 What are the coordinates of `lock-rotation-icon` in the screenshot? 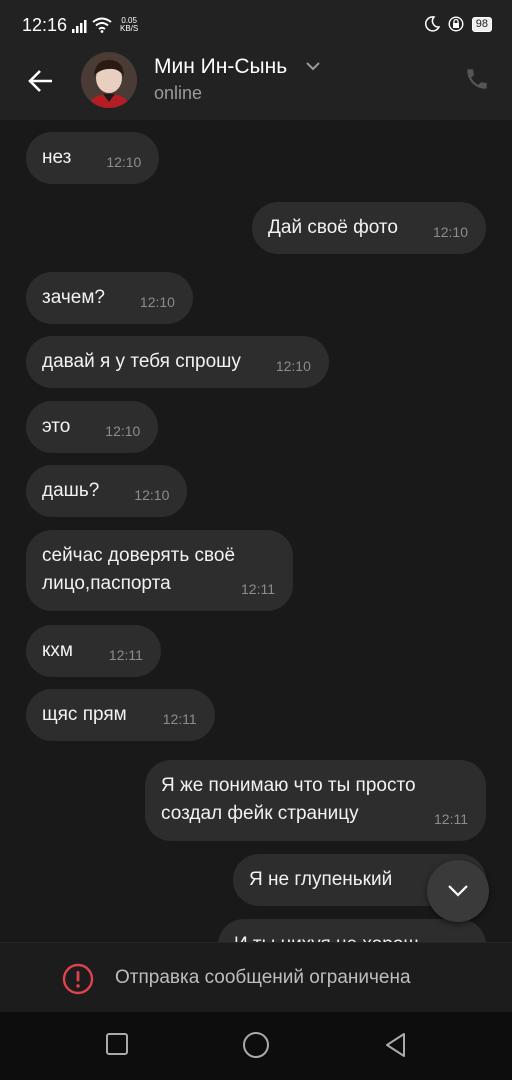 It's located at (456, 24).